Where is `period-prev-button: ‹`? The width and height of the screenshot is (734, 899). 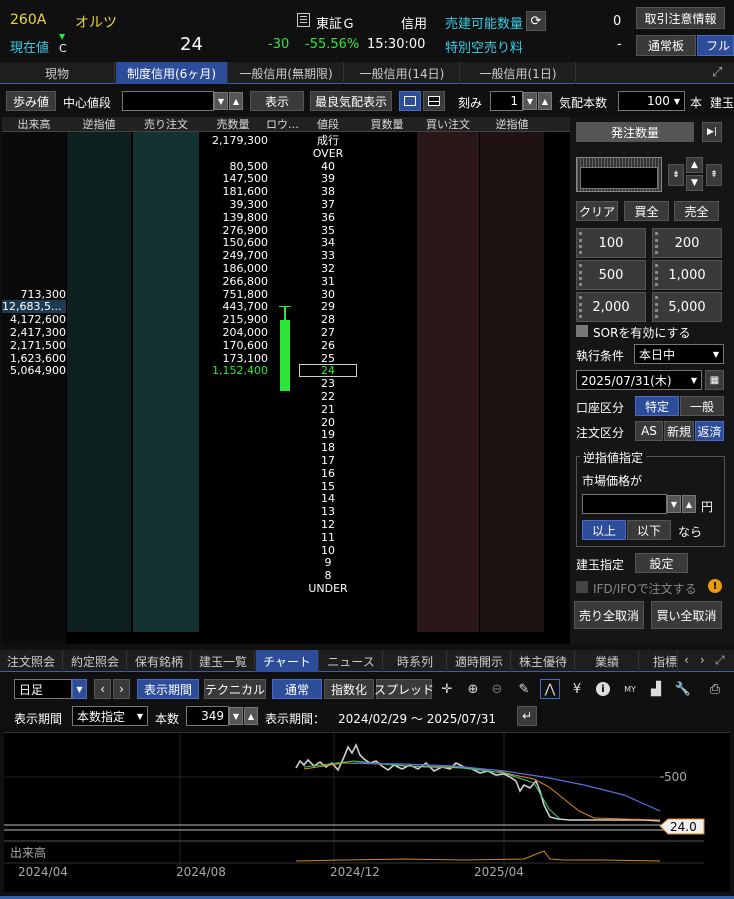 period-prev-button: ‹ is located at coordinates (102, 689).